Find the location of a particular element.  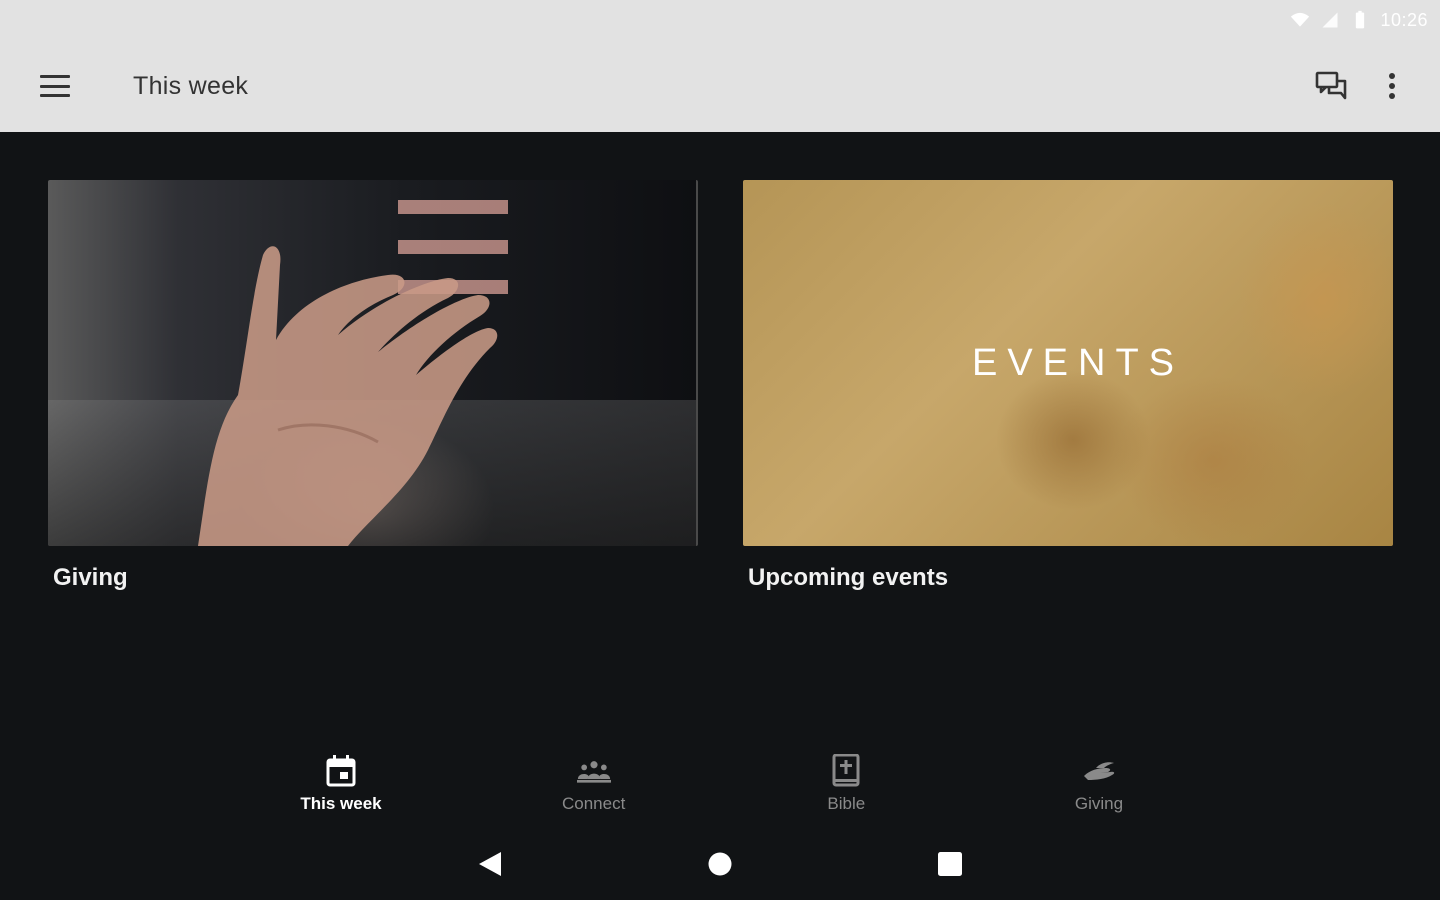

app-bar: This week is located at coordinates (720, 86).